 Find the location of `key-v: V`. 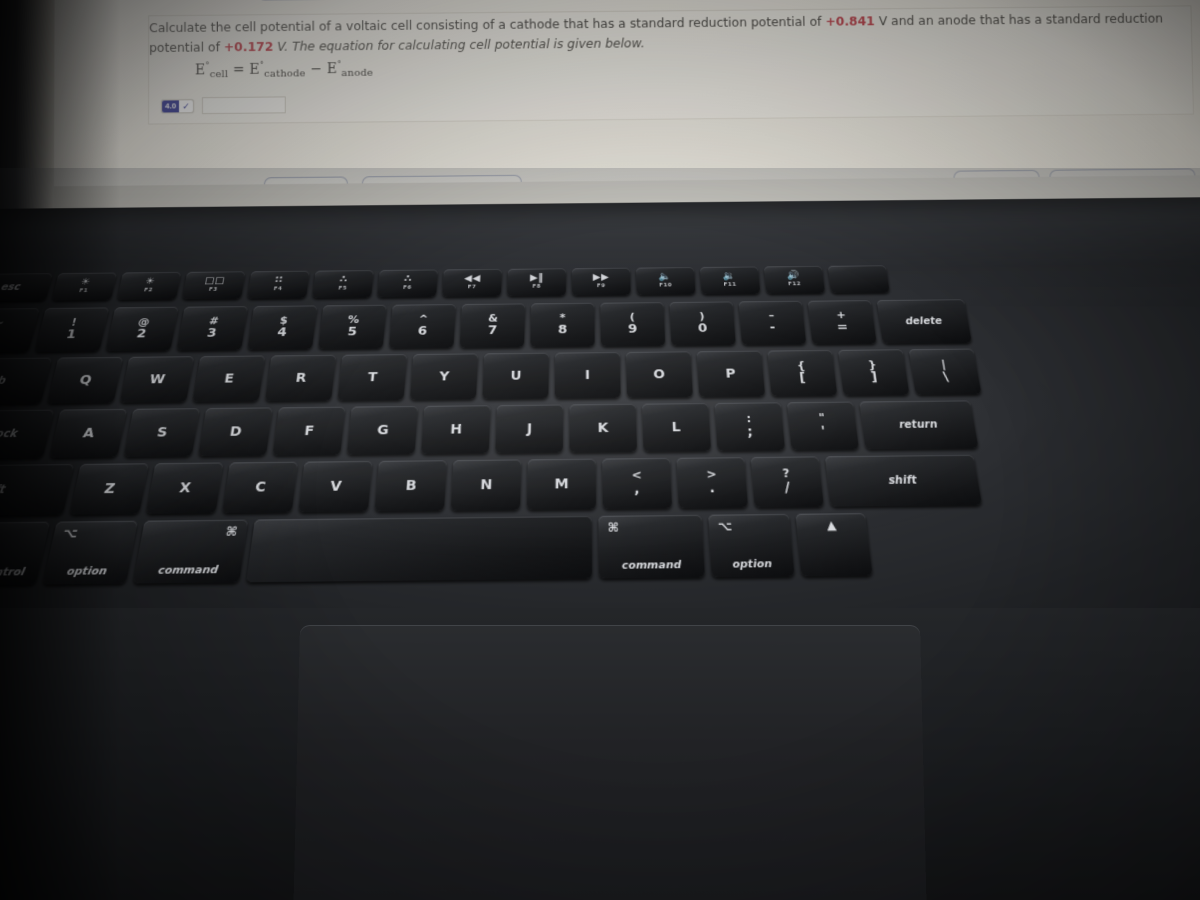

key-v: V is located at coordinates (335, 486).